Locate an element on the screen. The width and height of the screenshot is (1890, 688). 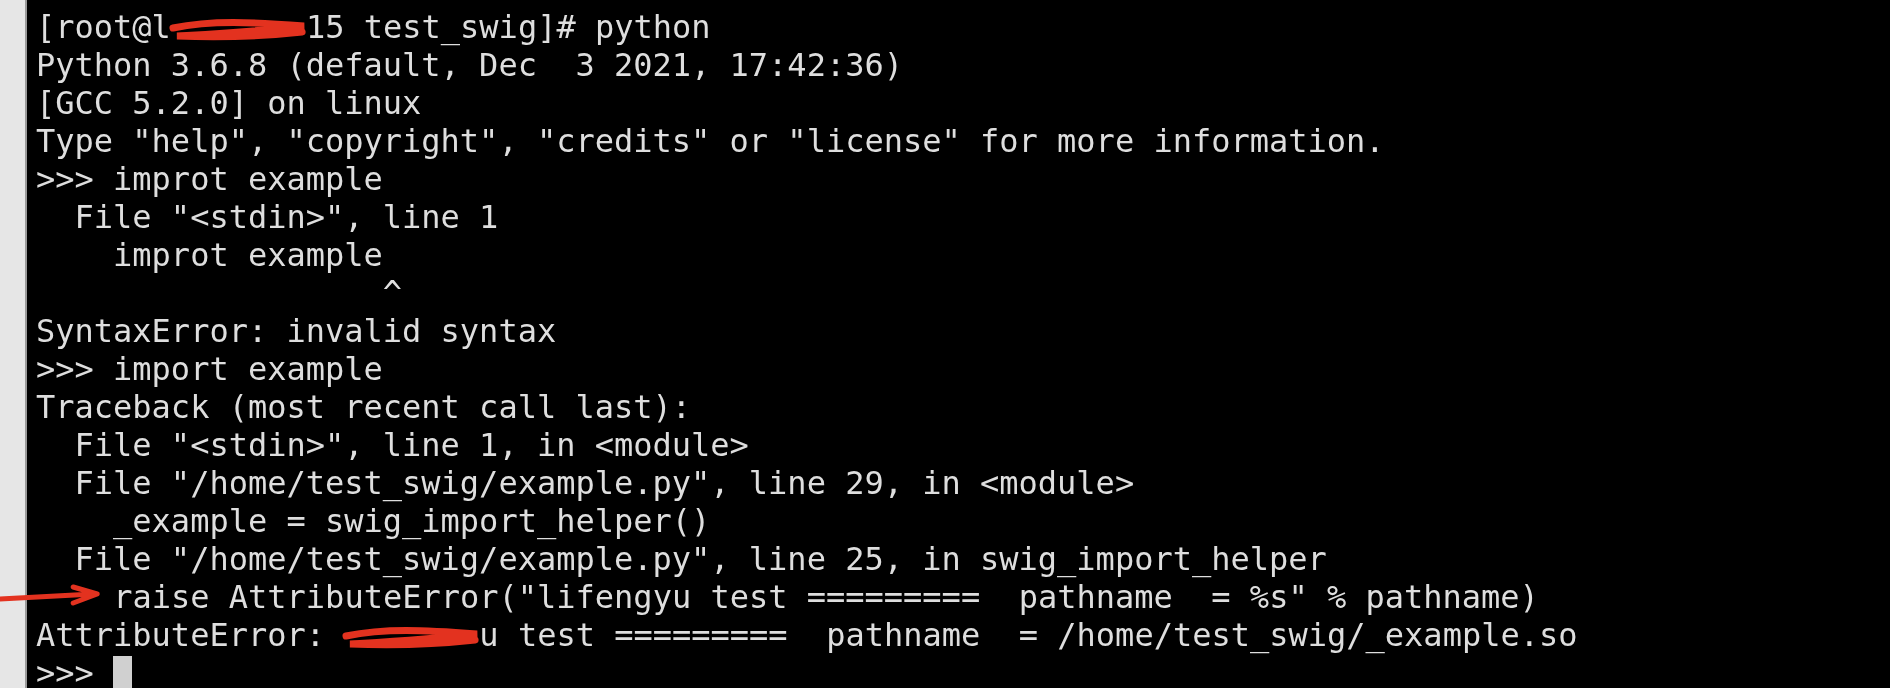
terminal-text: [root@l is located at coordinates (103, 27).